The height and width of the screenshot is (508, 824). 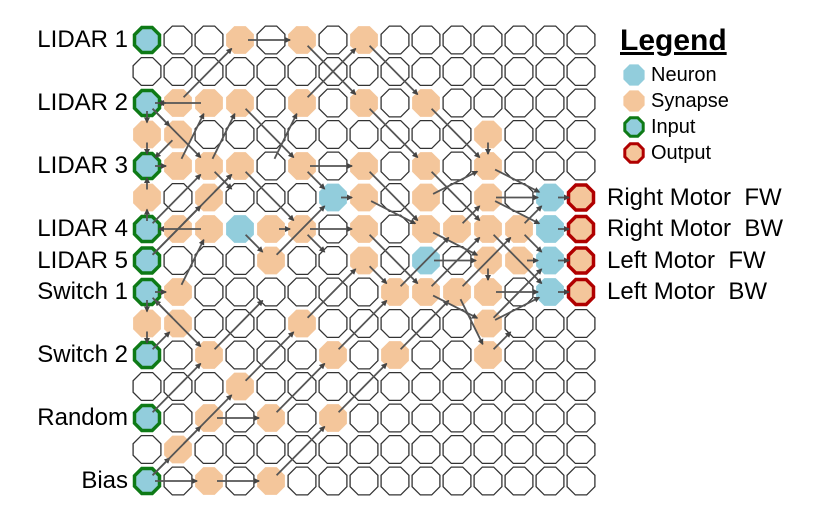 I want to click on legend-label: Output, so click(x=681, y=152).